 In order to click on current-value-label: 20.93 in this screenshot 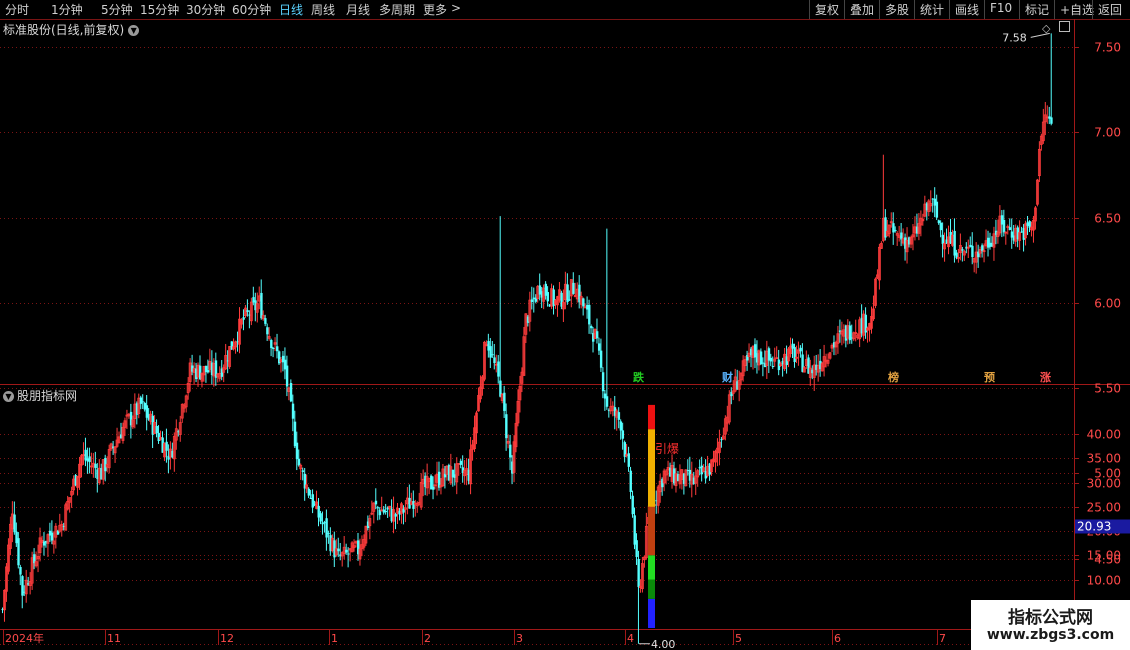, I will do `click(1094, 526)`.